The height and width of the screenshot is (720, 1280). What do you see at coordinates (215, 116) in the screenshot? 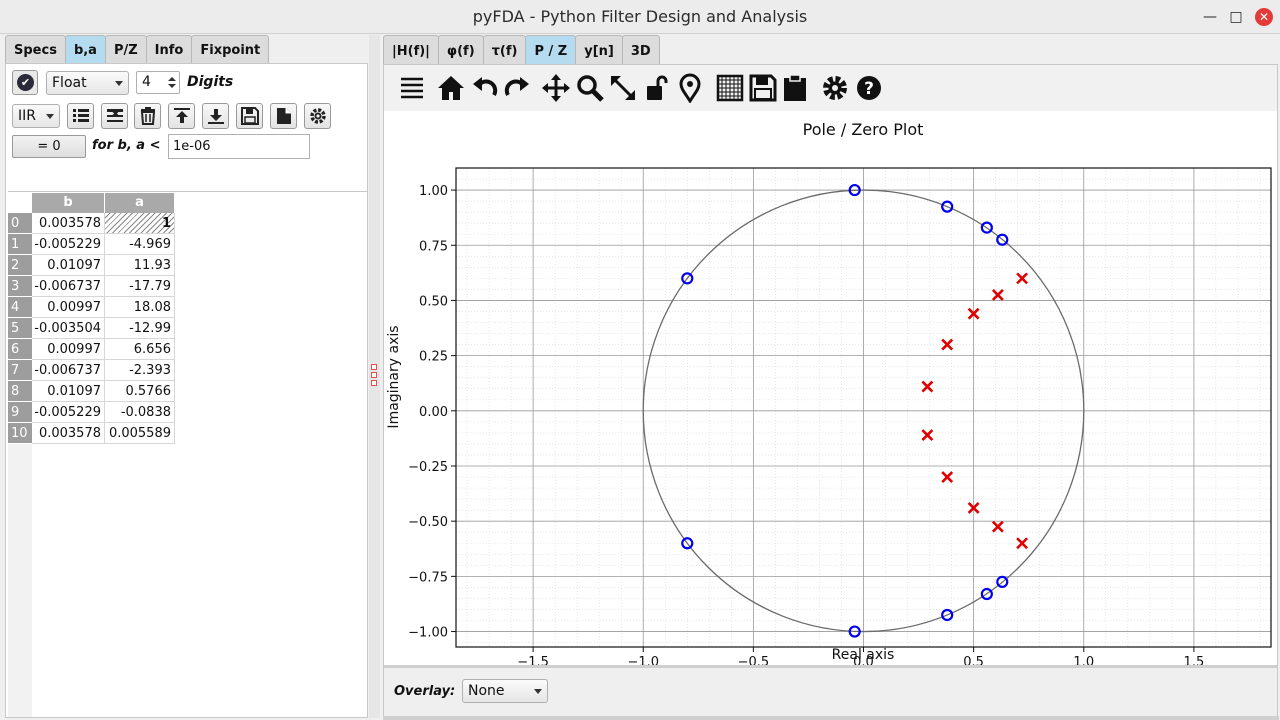
I see `save-filter-button` at bounding box center [215, 116].